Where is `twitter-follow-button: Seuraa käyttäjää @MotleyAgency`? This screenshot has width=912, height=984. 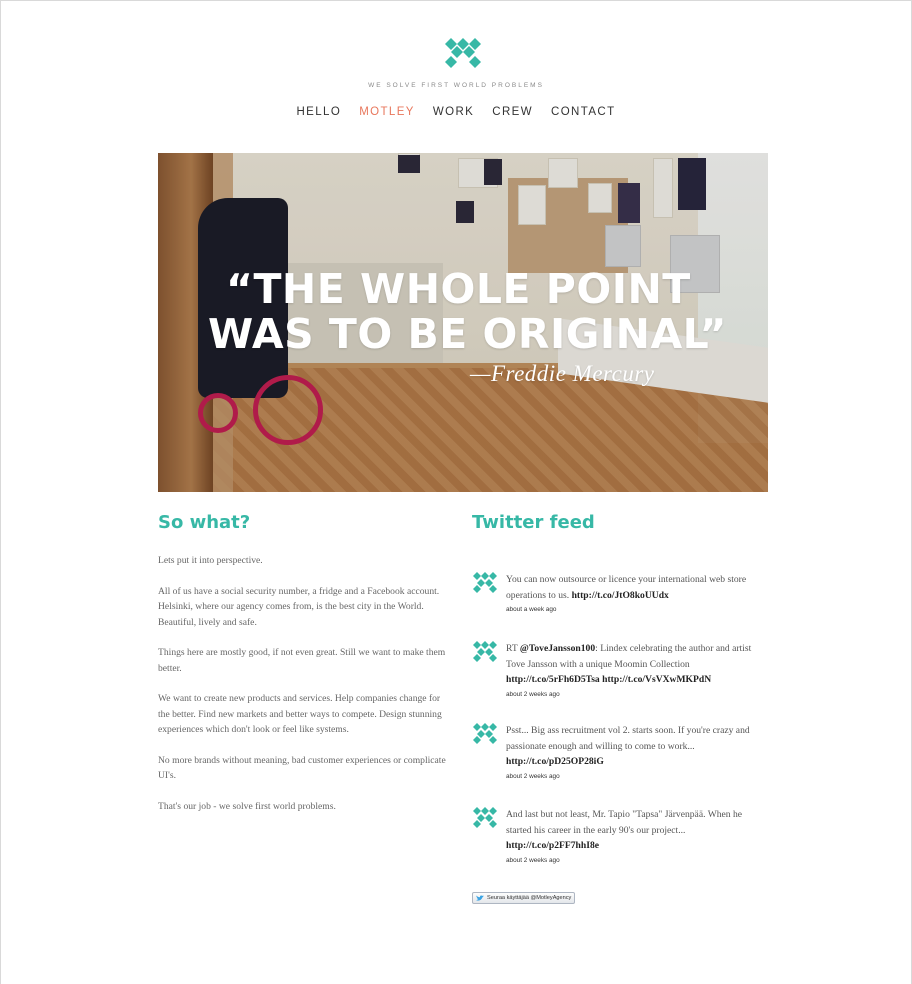 twitter-follow-button: Seuraa käyttäjää @MotleyAgency is located at coordinates (524, 898).